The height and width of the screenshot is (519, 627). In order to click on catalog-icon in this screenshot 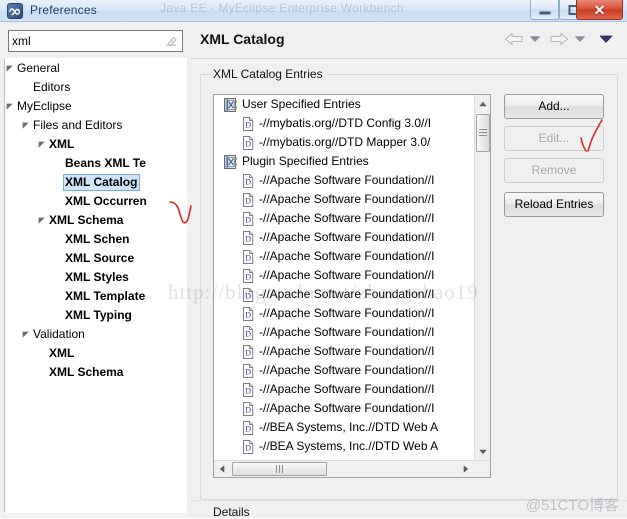, I will do `click(230, 162)`.